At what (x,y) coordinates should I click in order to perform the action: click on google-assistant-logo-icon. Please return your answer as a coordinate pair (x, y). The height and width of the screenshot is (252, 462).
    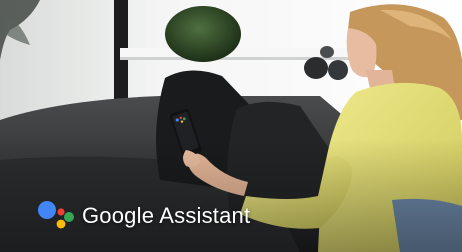
    Looking at the image, I should click on (56, 215).